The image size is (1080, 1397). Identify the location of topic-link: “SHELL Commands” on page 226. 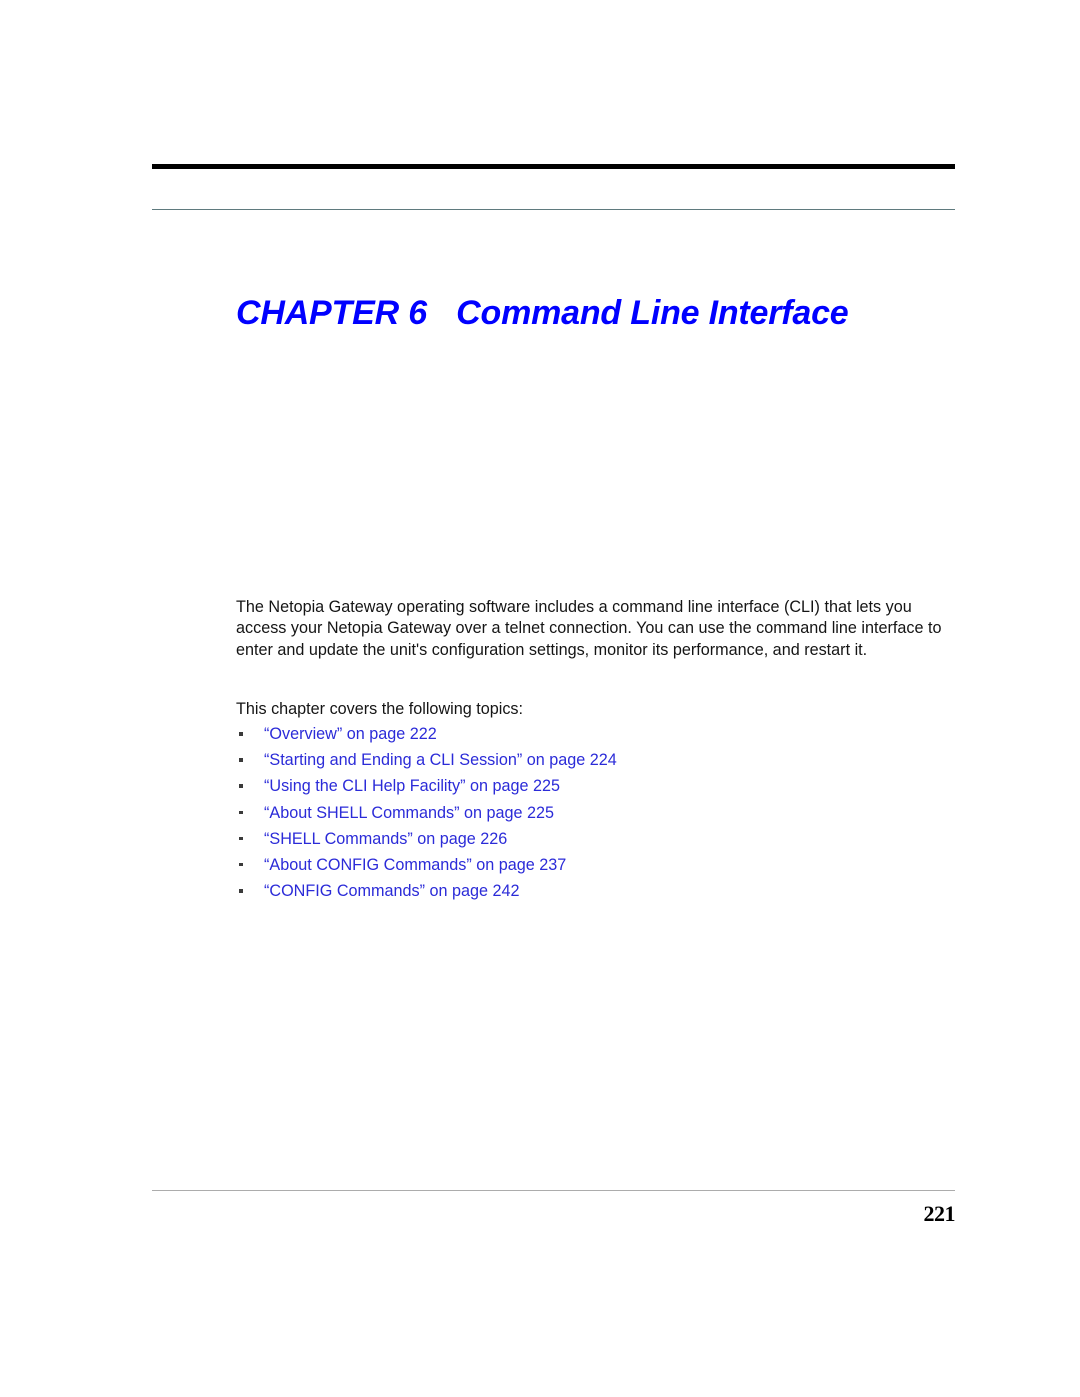
(385, 839).